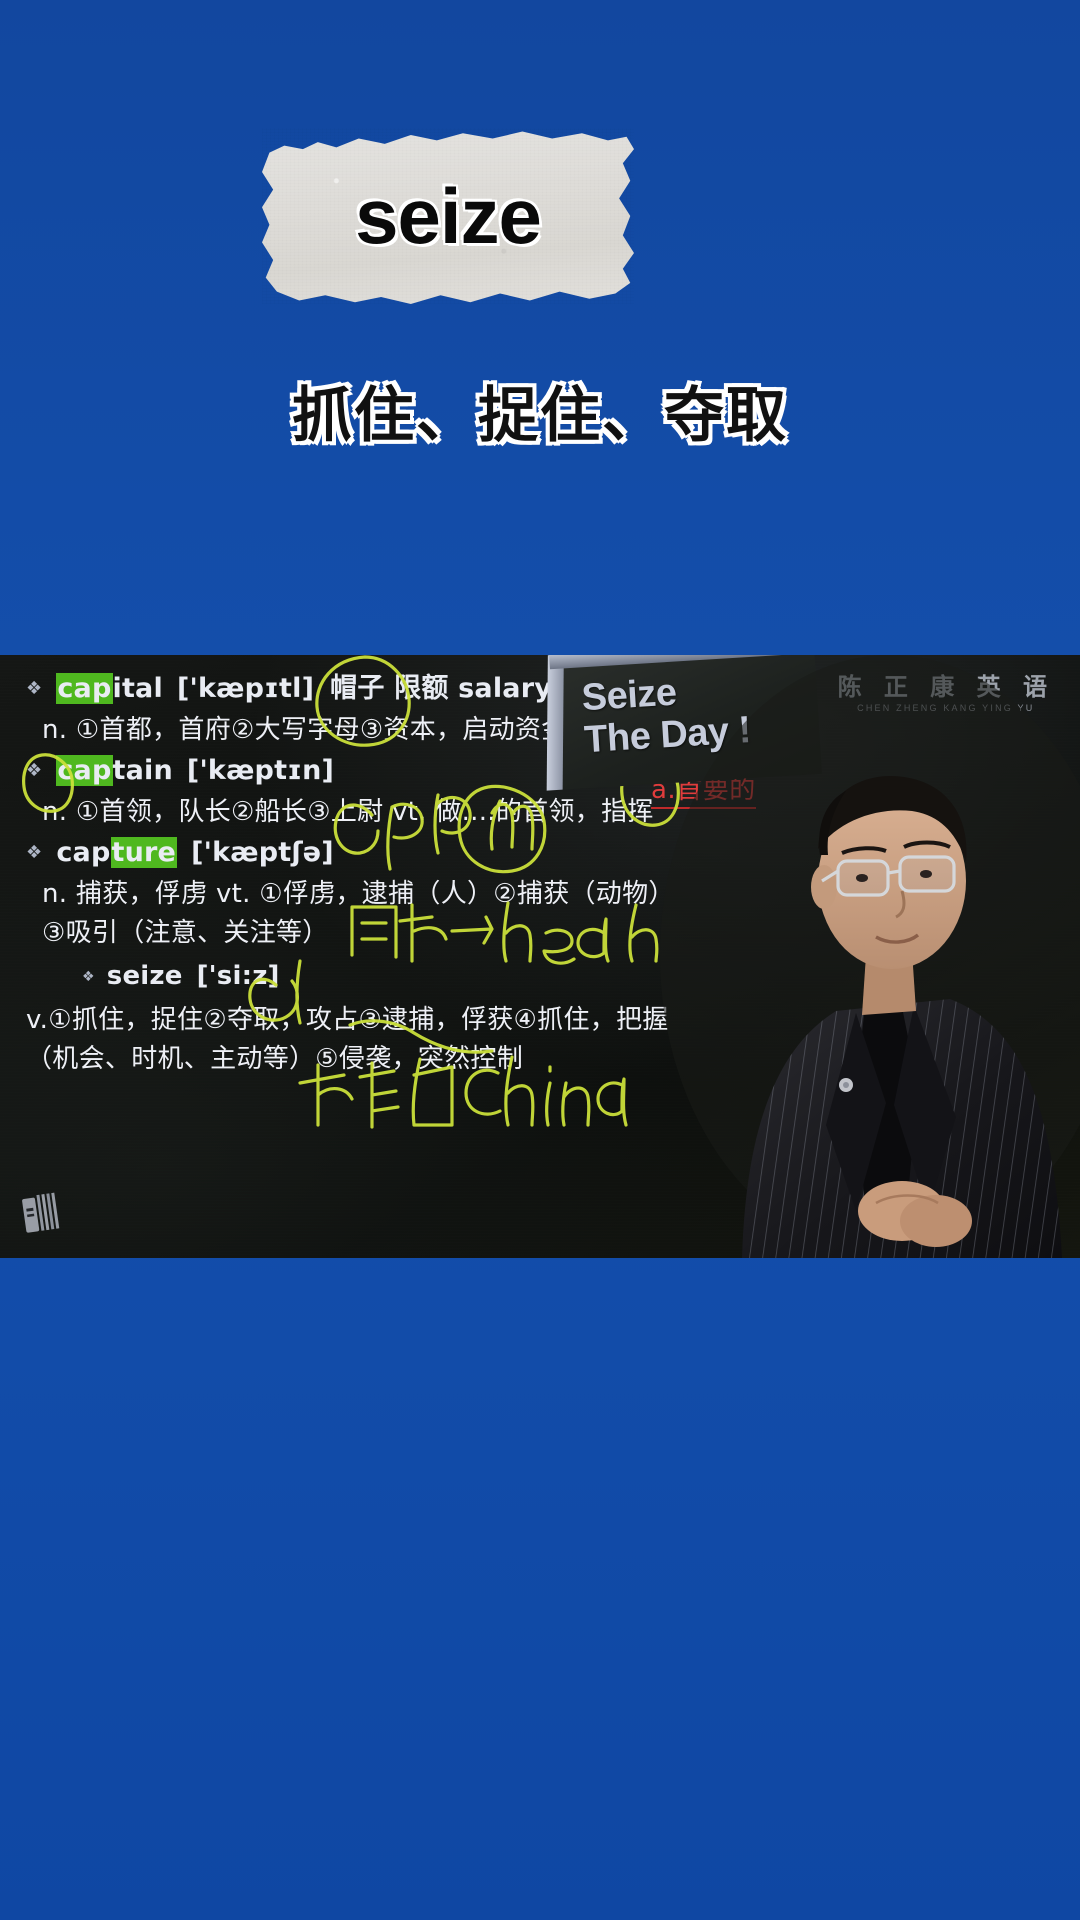  Describe the element at coordinates (41, 1212) in the screenshot. I see `book-icon` at that location.